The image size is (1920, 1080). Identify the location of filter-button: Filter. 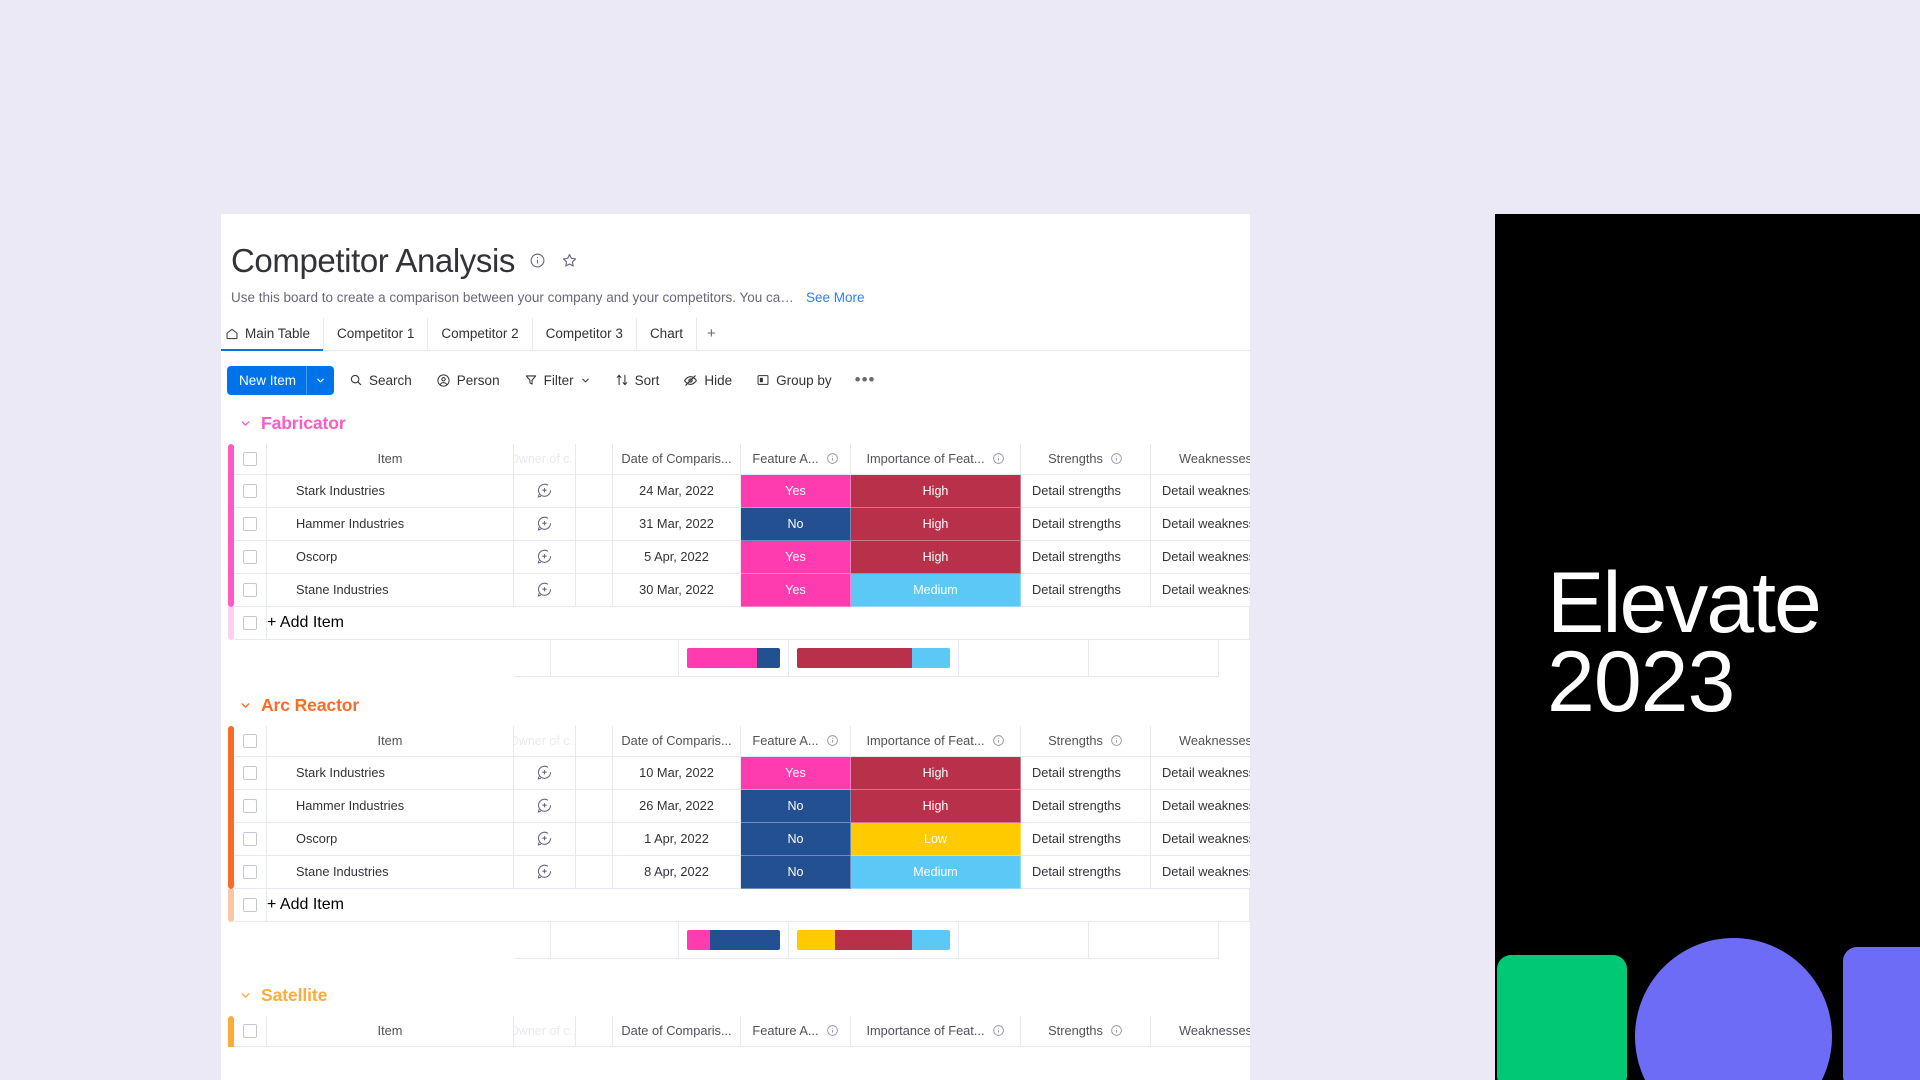
(557, 380).